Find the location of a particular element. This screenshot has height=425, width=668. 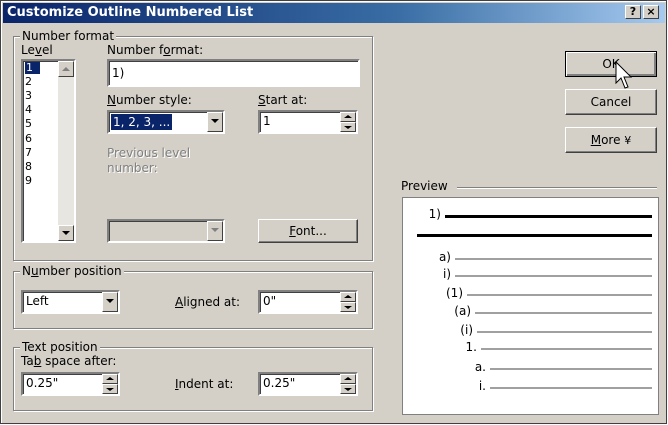

dialog-title: Customize Outline Numbered List is located at coordinates (130, 12).